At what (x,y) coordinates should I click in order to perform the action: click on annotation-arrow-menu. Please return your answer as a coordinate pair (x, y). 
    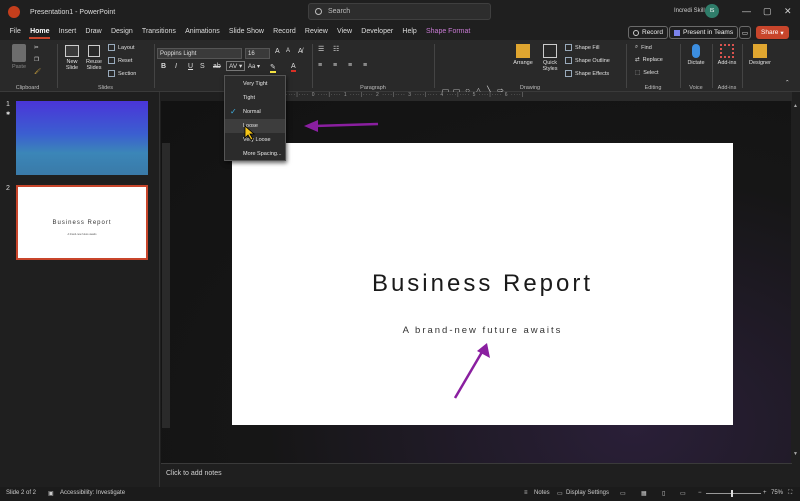
    Looking at the image, I should click on (341, 126).